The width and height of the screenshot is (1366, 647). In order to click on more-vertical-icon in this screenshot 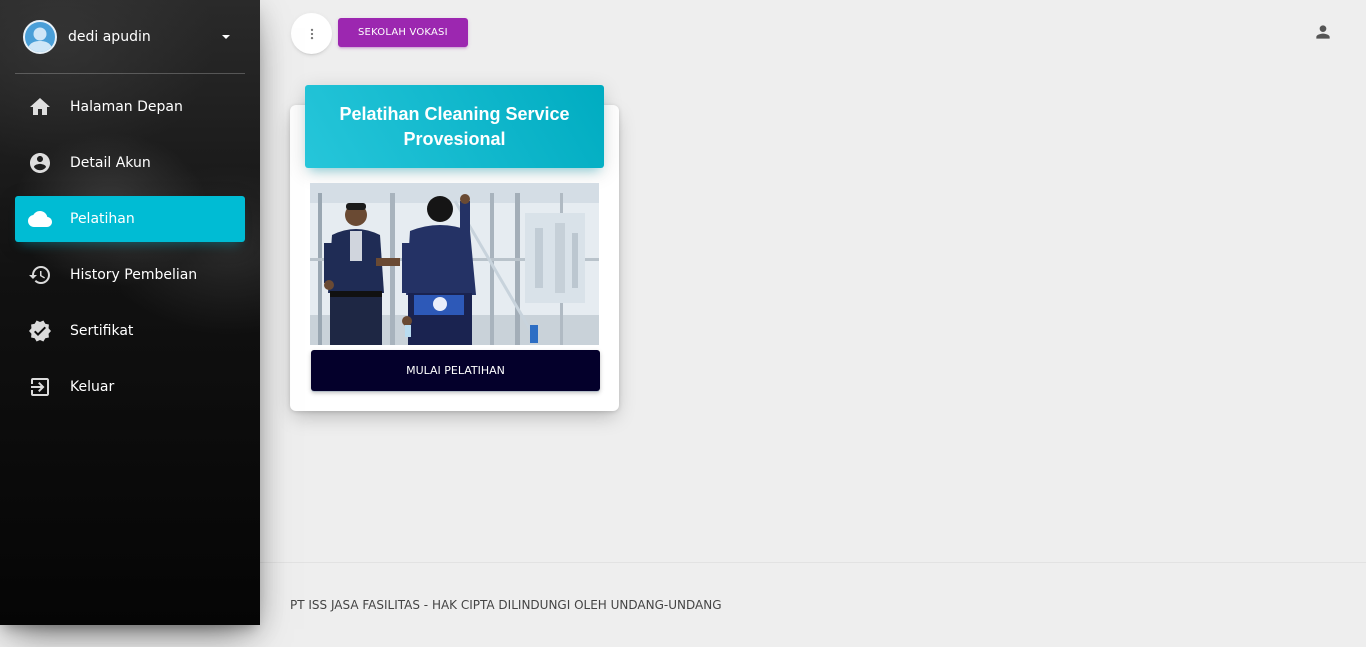, I will do `click(311, 33)`.